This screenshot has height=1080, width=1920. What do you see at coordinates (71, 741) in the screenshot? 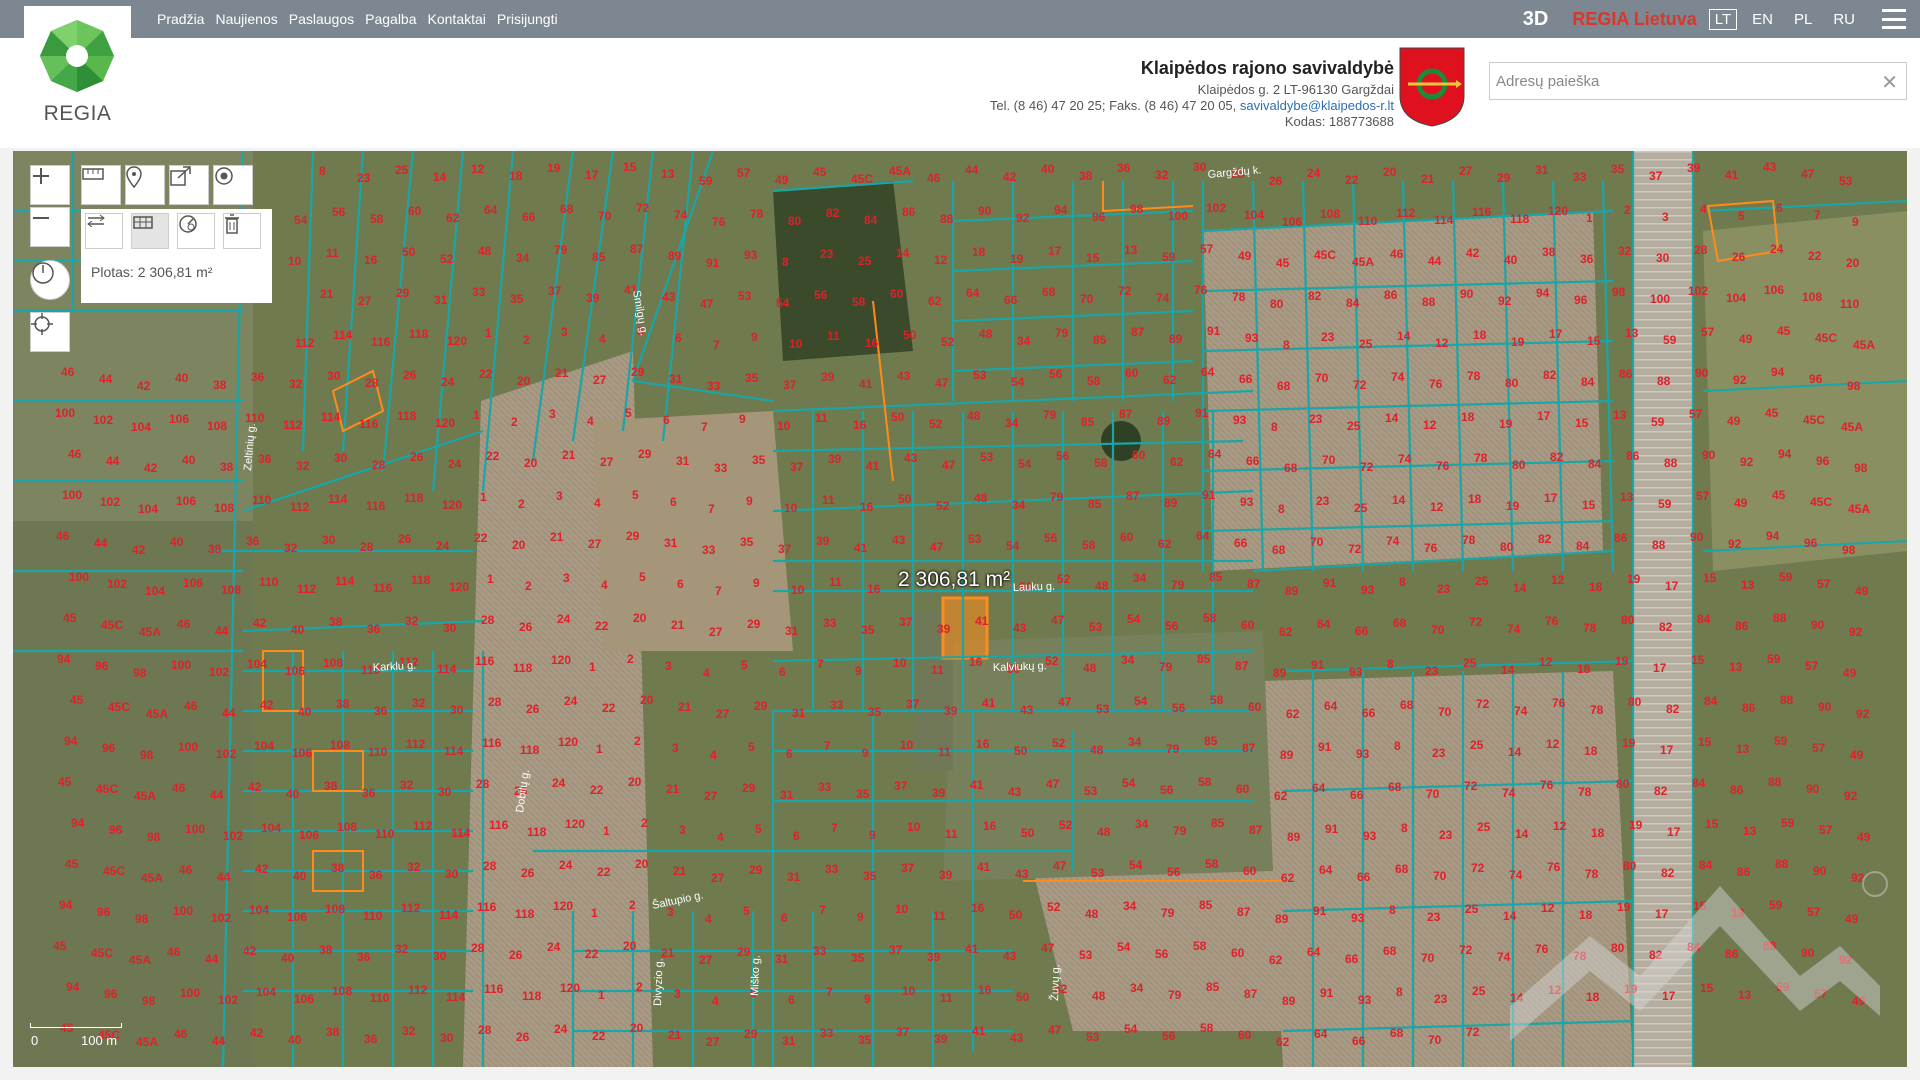
I see `parcel-number: 94` at bounding box center [71, 741].